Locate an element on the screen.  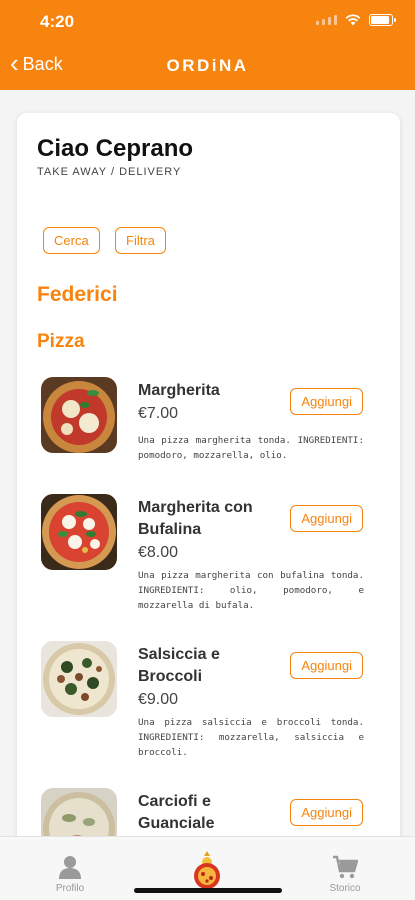
wifi-icon is located at coordinates (353, 20).